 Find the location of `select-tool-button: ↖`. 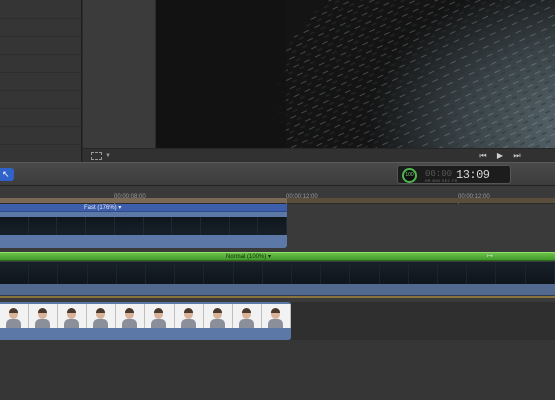

select-tool-button: ↖ is located at coordinates (7, 174).